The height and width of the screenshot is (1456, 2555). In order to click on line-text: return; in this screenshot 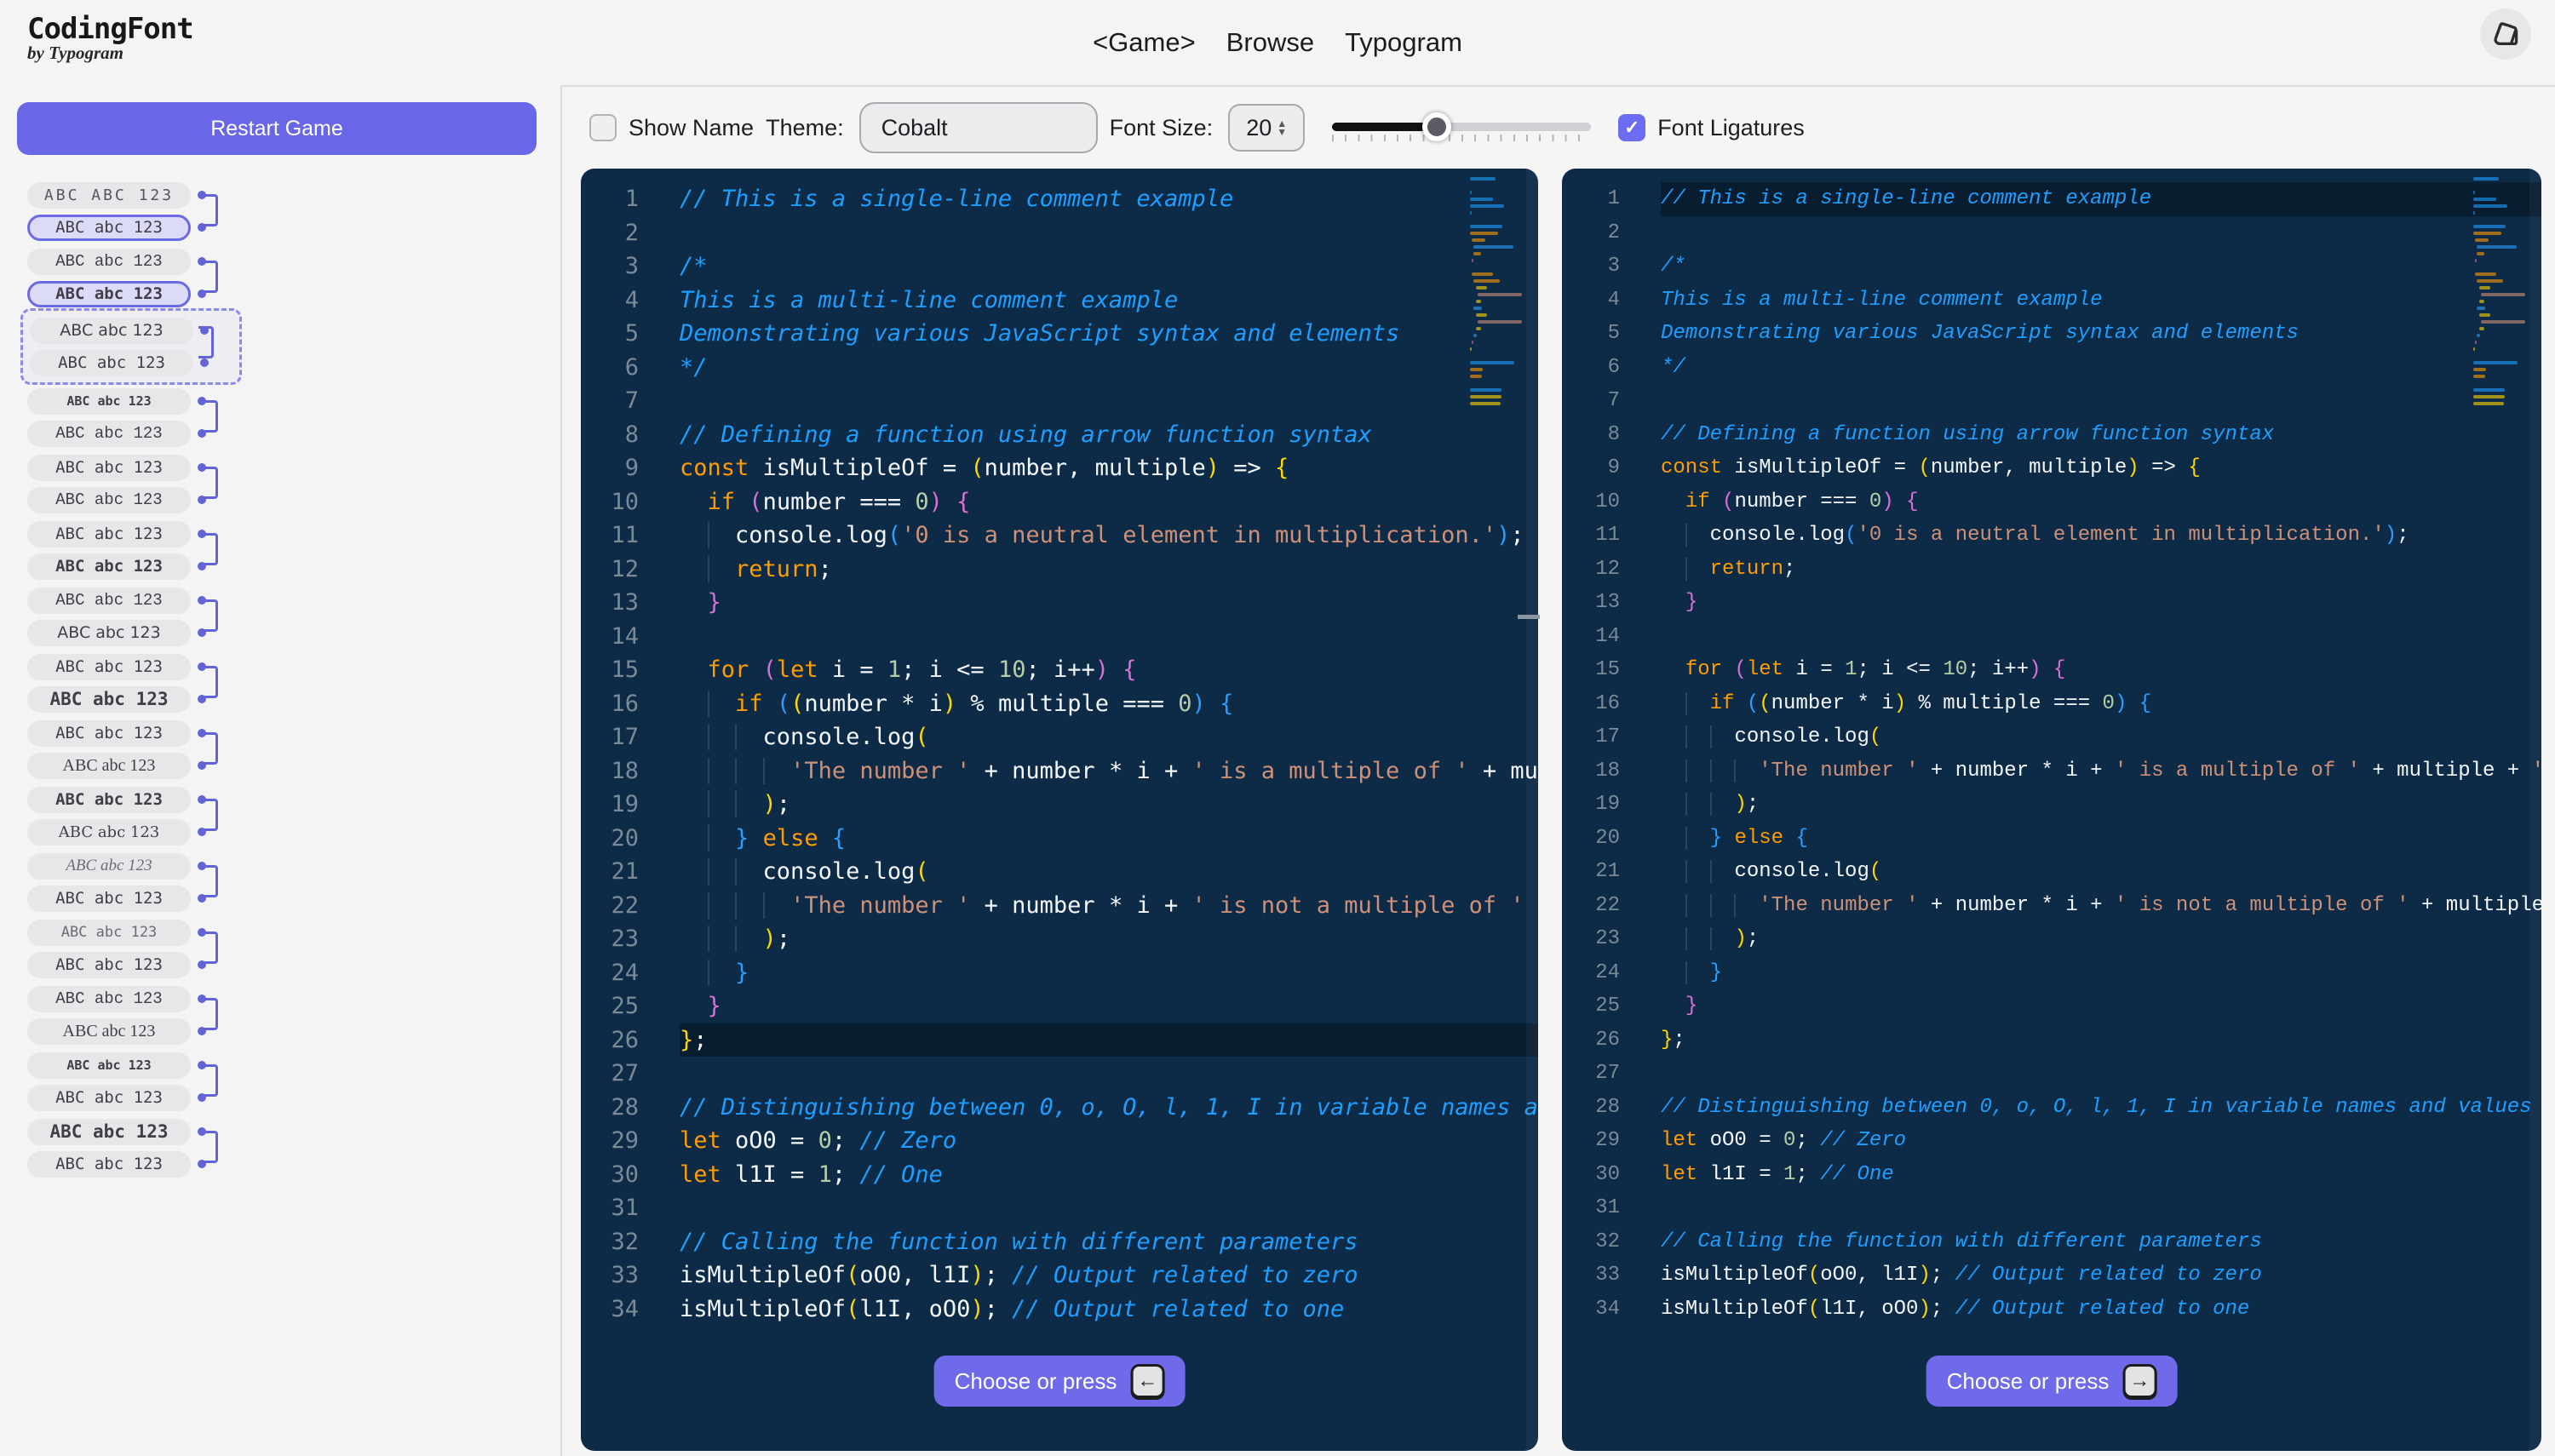, I will do `click(1109, 570)`.